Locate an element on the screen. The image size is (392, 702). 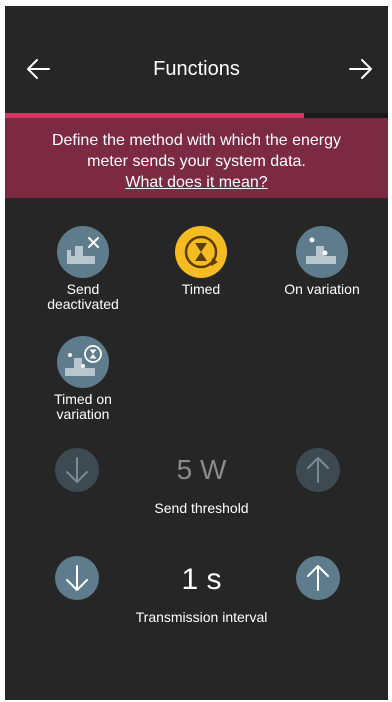
mode-timed-on-variation: Timed on variation is located at coordinates (83, 379).